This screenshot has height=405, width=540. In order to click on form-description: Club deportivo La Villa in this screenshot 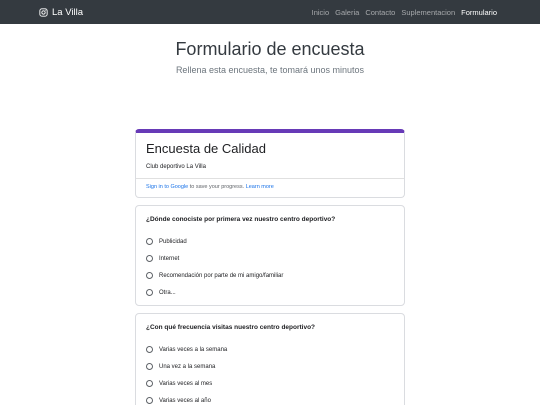, I will do `click(270, 170)`.